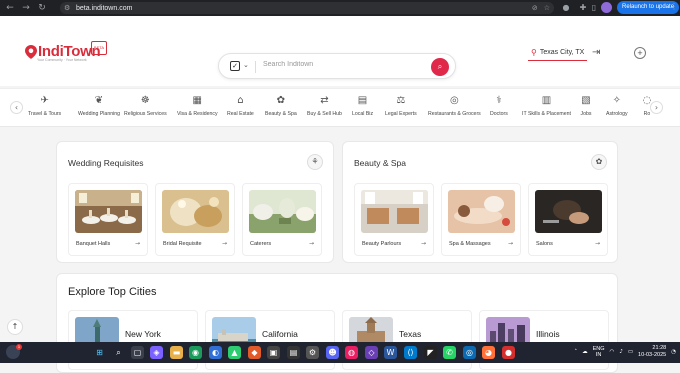 The image size is (680, 373). I want to click on category-item: ✿ Beauty & Spa, so click(281, 106).